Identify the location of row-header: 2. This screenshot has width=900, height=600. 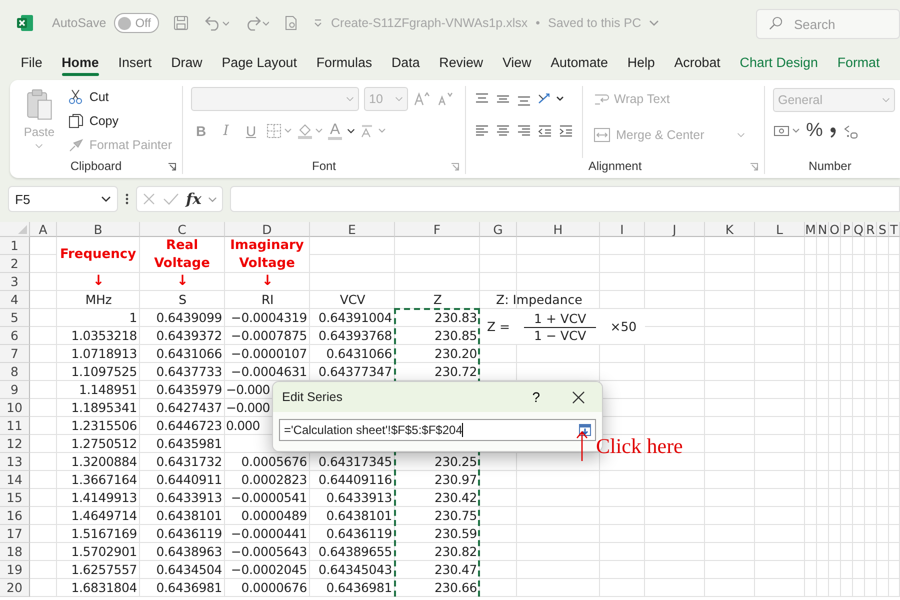
(15, 264).